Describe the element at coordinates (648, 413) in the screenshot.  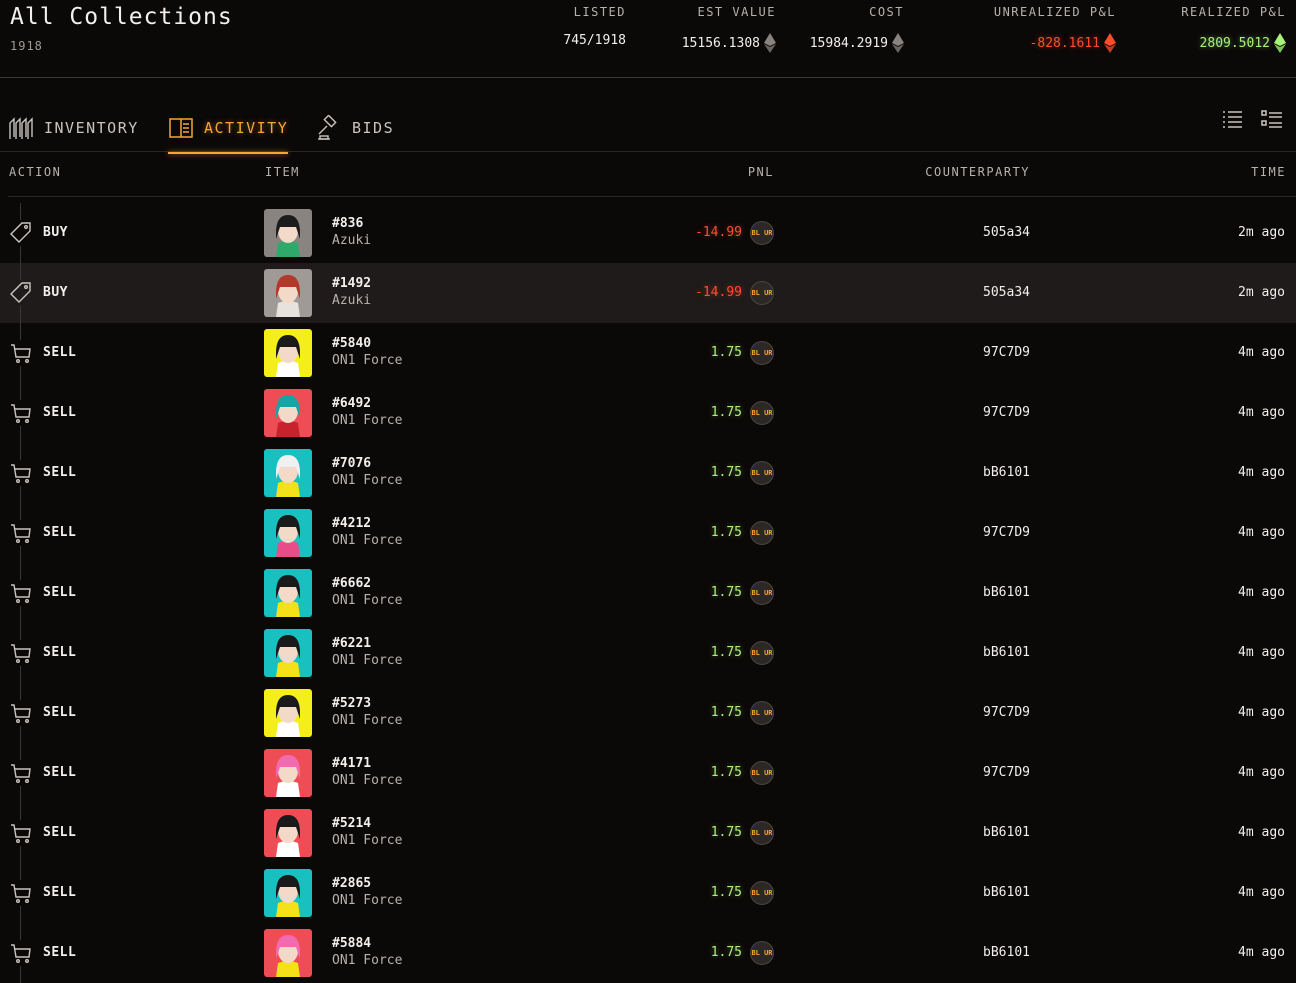
I see `table-row: SELL #6492 ON1 Force 1.75 BL UR 97C7D9 4m ago` at that location.